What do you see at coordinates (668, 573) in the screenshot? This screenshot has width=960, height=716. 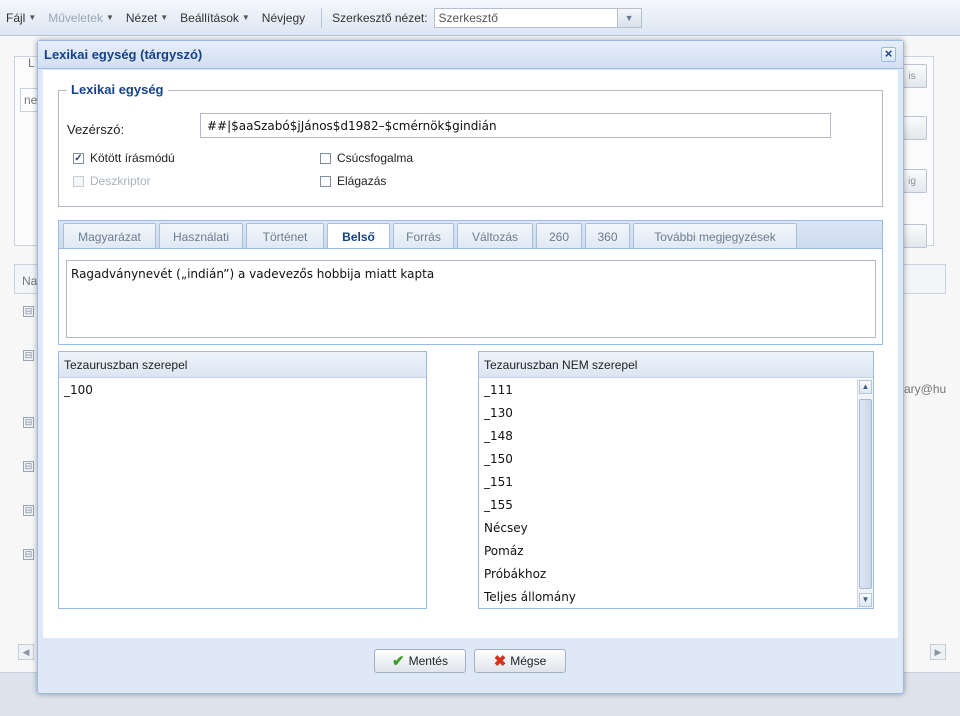 I see `grid-row: Próbákhoz` at bounding box center [668, 573].